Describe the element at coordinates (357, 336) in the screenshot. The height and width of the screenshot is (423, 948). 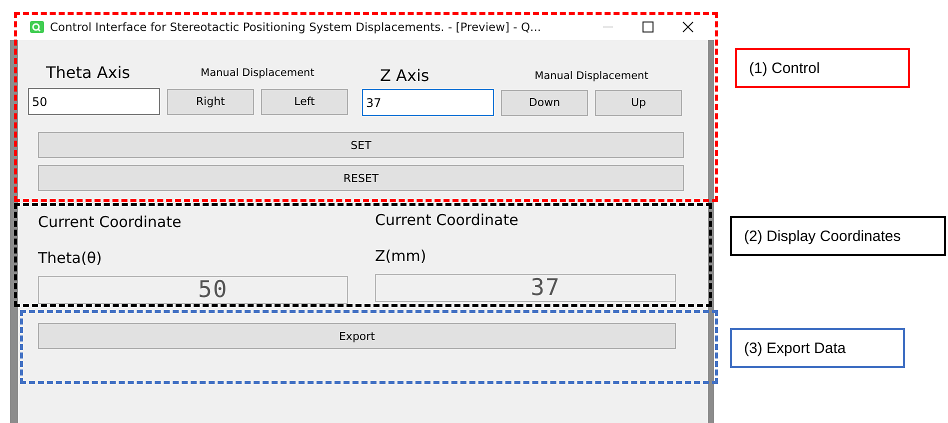
I see `export-button: Export` at that location.